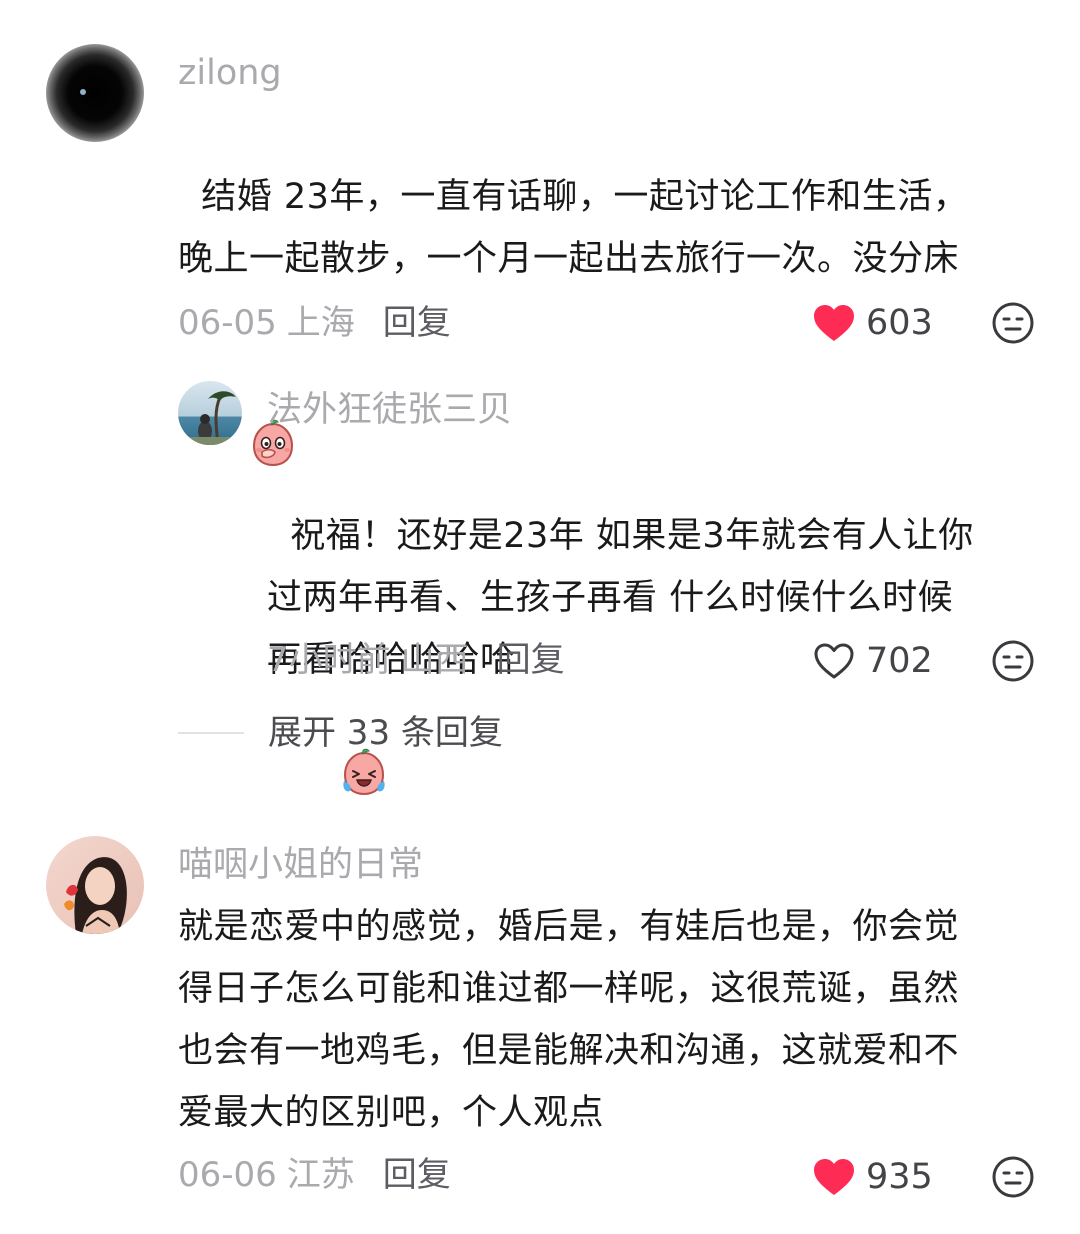 The image size is (1080, 1234). I want to click on comment-location: 江苏, so click(320, 1175).